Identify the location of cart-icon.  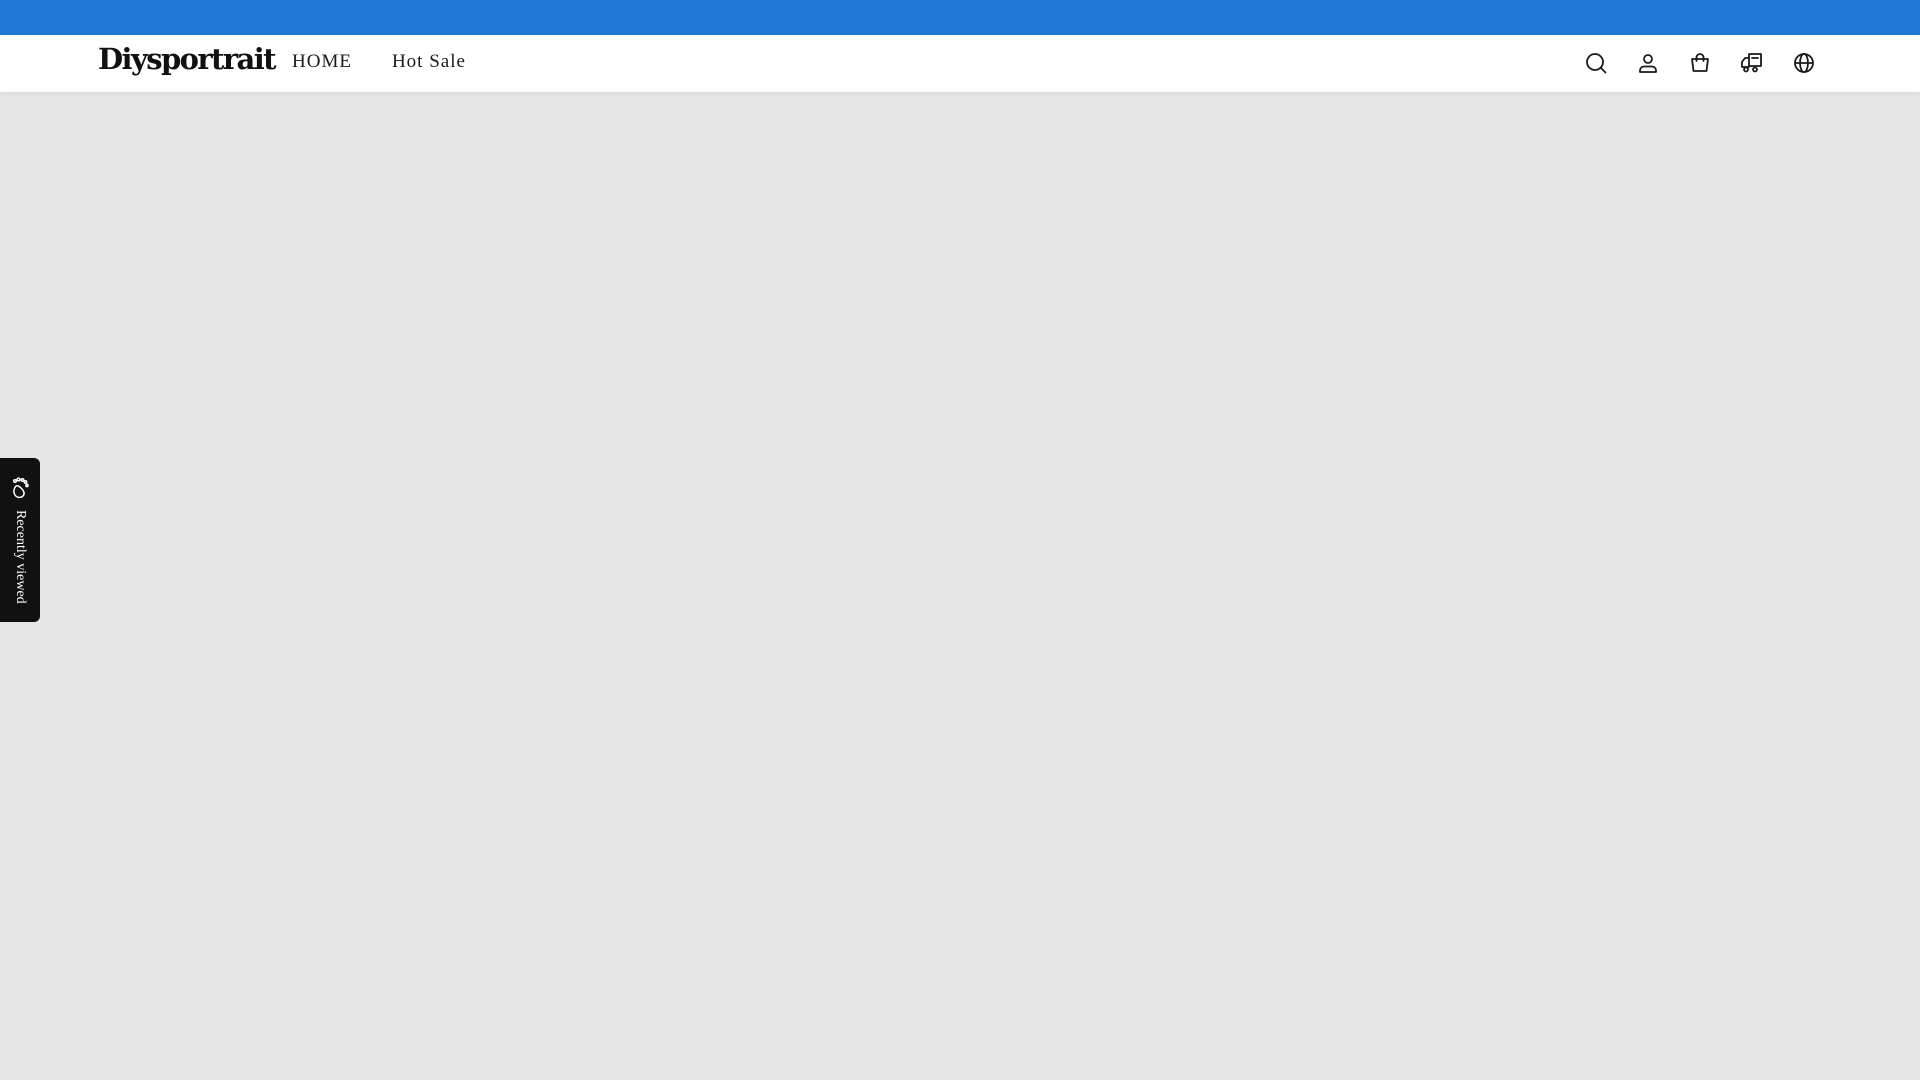
(1700, 62).